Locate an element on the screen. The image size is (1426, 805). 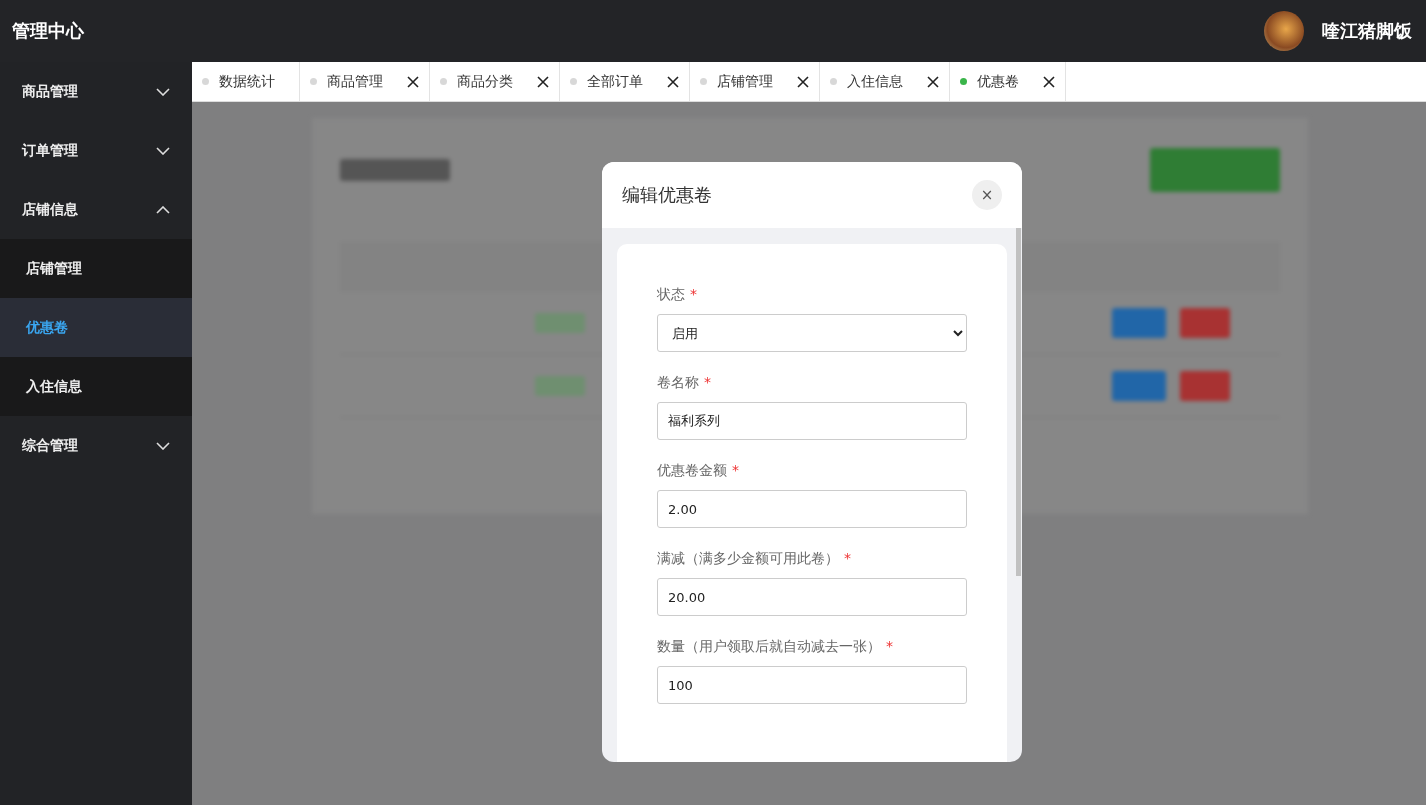
tab: 全部订单 is located at coordinates (622, 81).